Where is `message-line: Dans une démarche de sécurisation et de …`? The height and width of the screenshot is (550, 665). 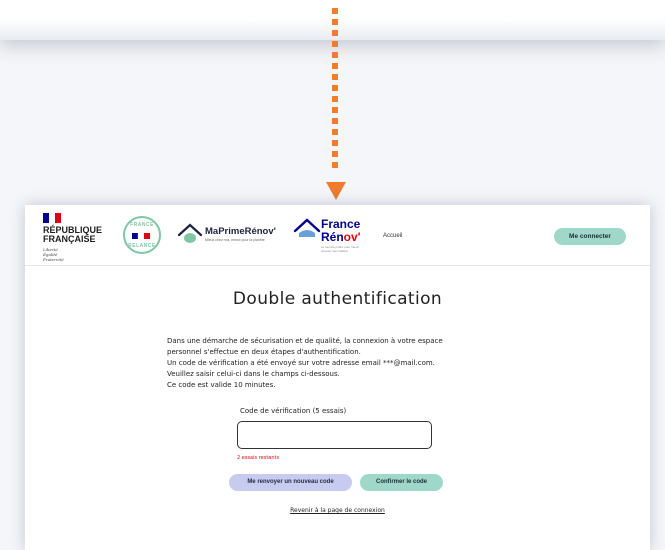
message-line: Dans une démarche de sécurisation et de … is located at coordinates (305, 341).